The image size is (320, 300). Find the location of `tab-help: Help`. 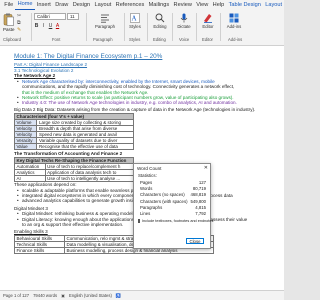

tab-help: Help is located at coordinates (218, 5).